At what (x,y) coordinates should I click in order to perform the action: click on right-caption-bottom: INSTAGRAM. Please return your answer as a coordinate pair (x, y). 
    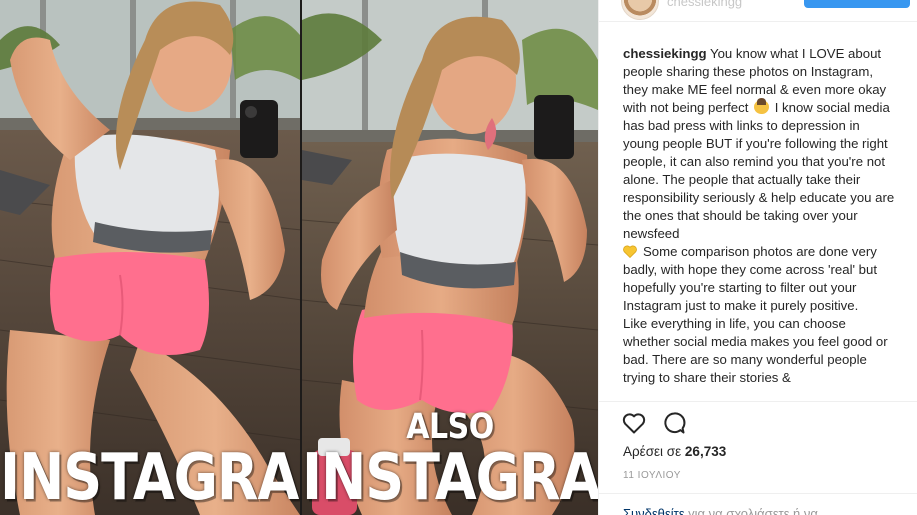
    Looking at the image, I should click on (450, 477).